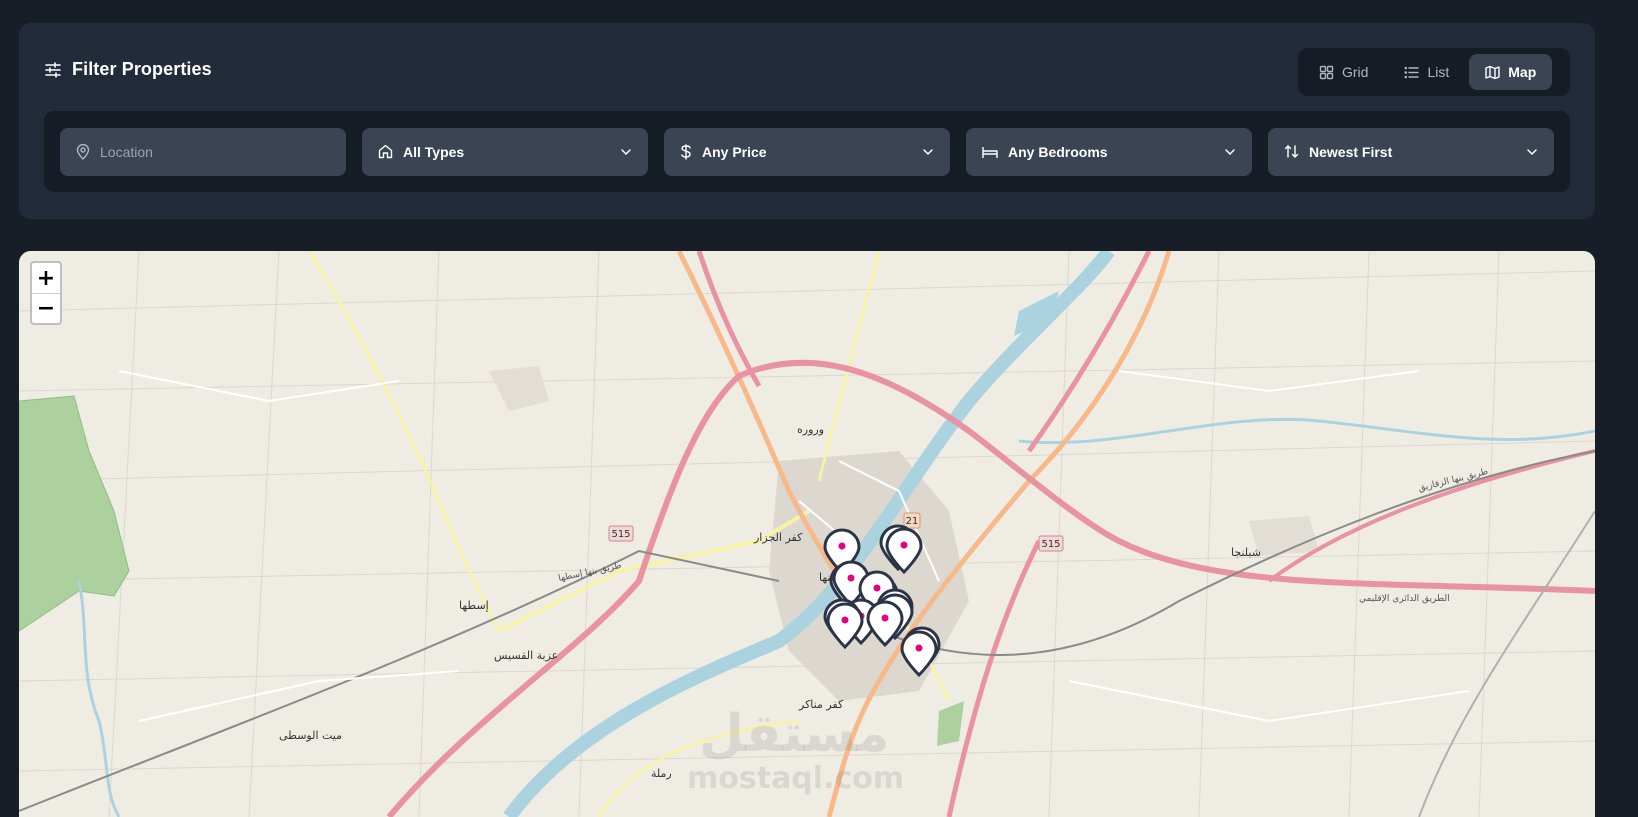 Image resolution: width=1638 pixels, height=817 pixels. What do you see at coordinates (778, 537) in the screenshot?
I see `place-label: كفر الجزار` at bounding box center [778, 537].